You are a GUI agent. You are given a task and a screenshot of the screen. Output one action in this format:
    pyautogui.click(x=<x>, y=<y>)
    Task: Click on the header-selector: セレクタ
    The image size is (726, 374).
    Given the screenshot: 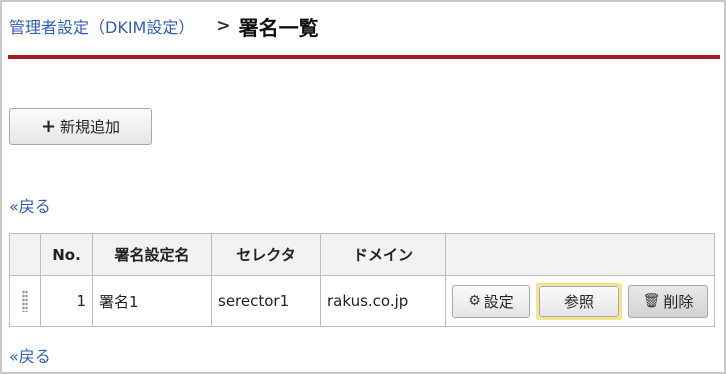 What is the action you would take?
    pyautogui.click(x=266, y=254)
    